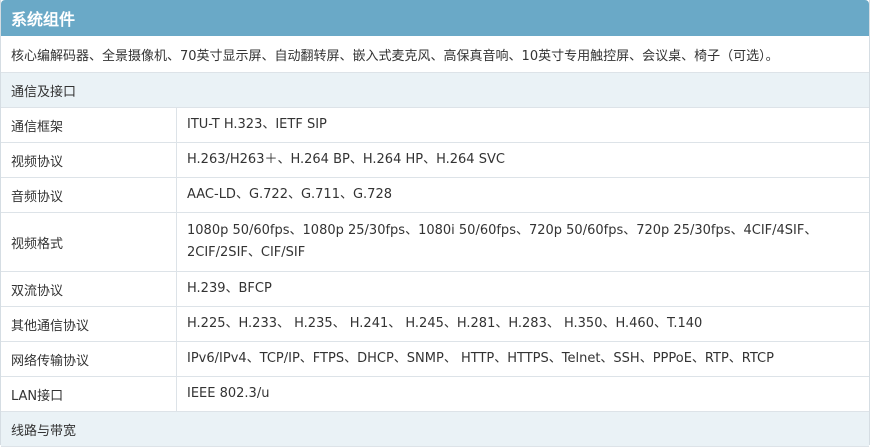 The width and height of the screenshot is (870, 447). Describe the element at coordinates (89, 359) in the screenshot. I see `spec-label: 网络传输协议` at that location.